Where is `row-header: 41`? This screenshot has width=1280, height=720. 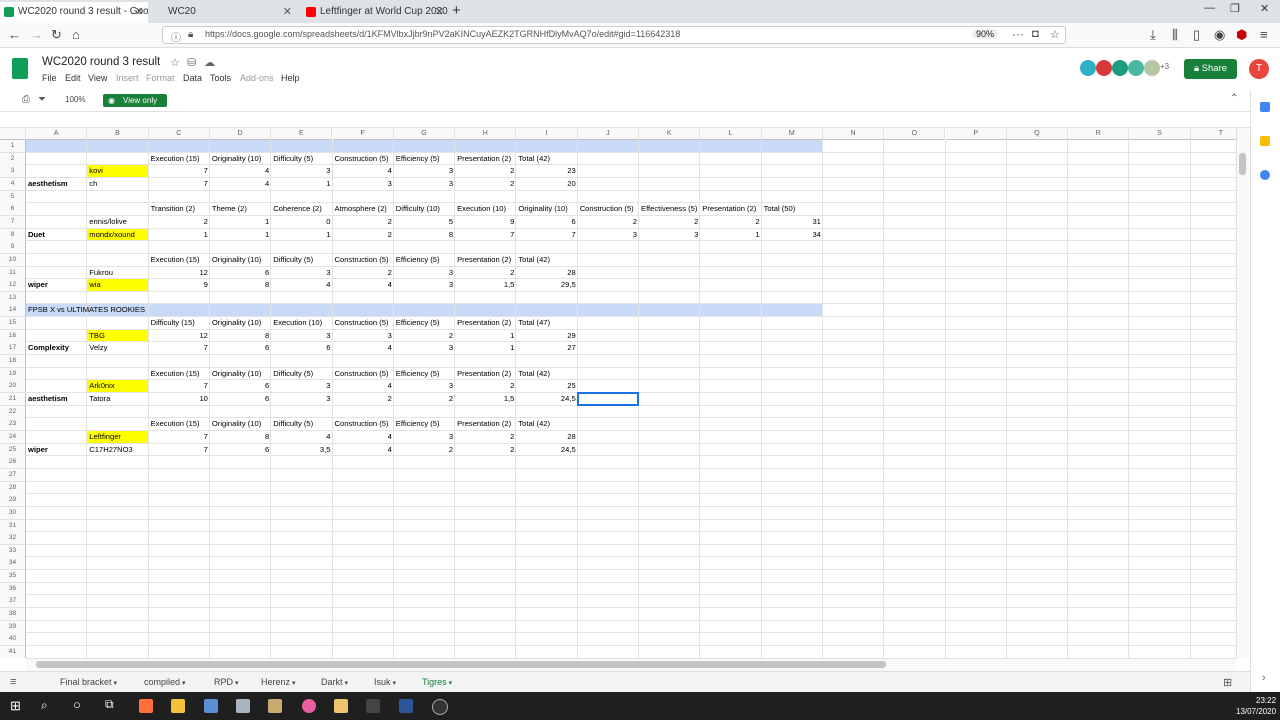 row-header: 41 is located at coordinates (13, 652).